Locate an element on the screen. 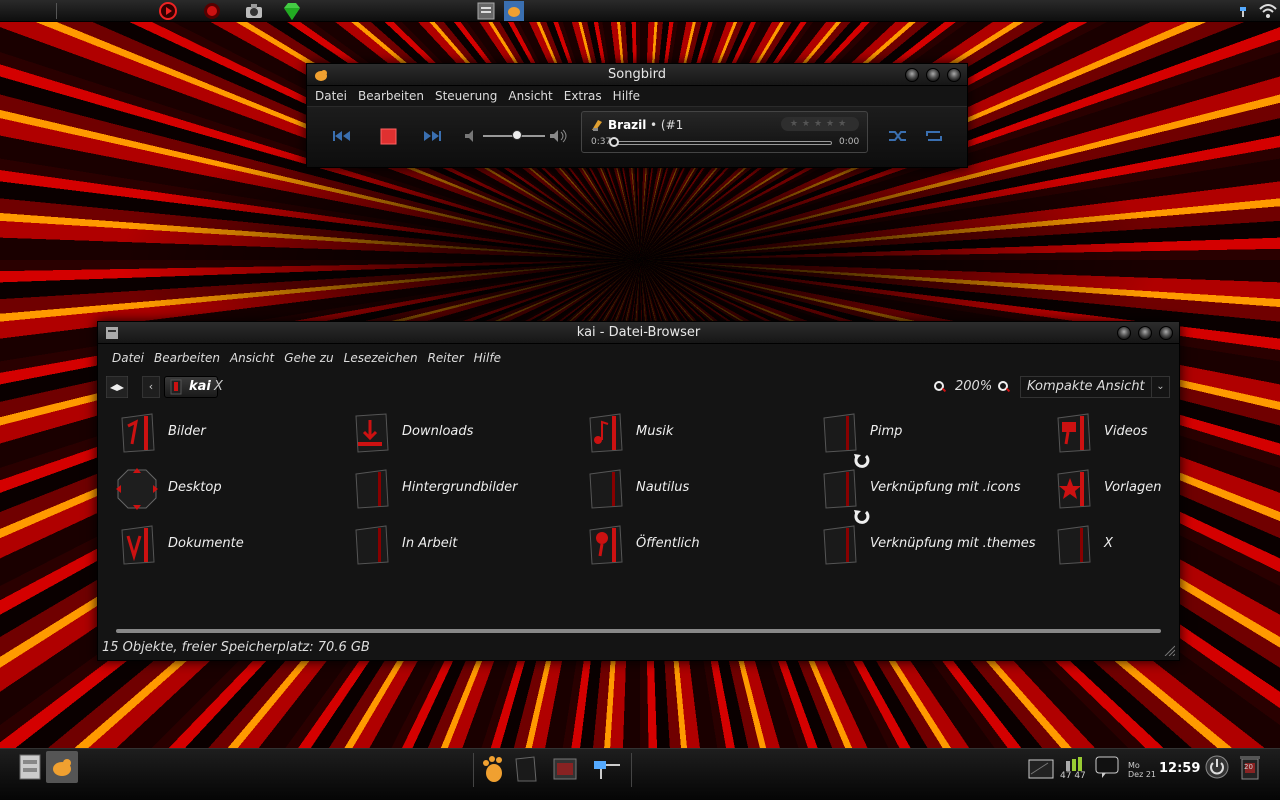 The height and width of the screenshot is (800, 1280). previous-track-icon is located at coordinates (342, 136).